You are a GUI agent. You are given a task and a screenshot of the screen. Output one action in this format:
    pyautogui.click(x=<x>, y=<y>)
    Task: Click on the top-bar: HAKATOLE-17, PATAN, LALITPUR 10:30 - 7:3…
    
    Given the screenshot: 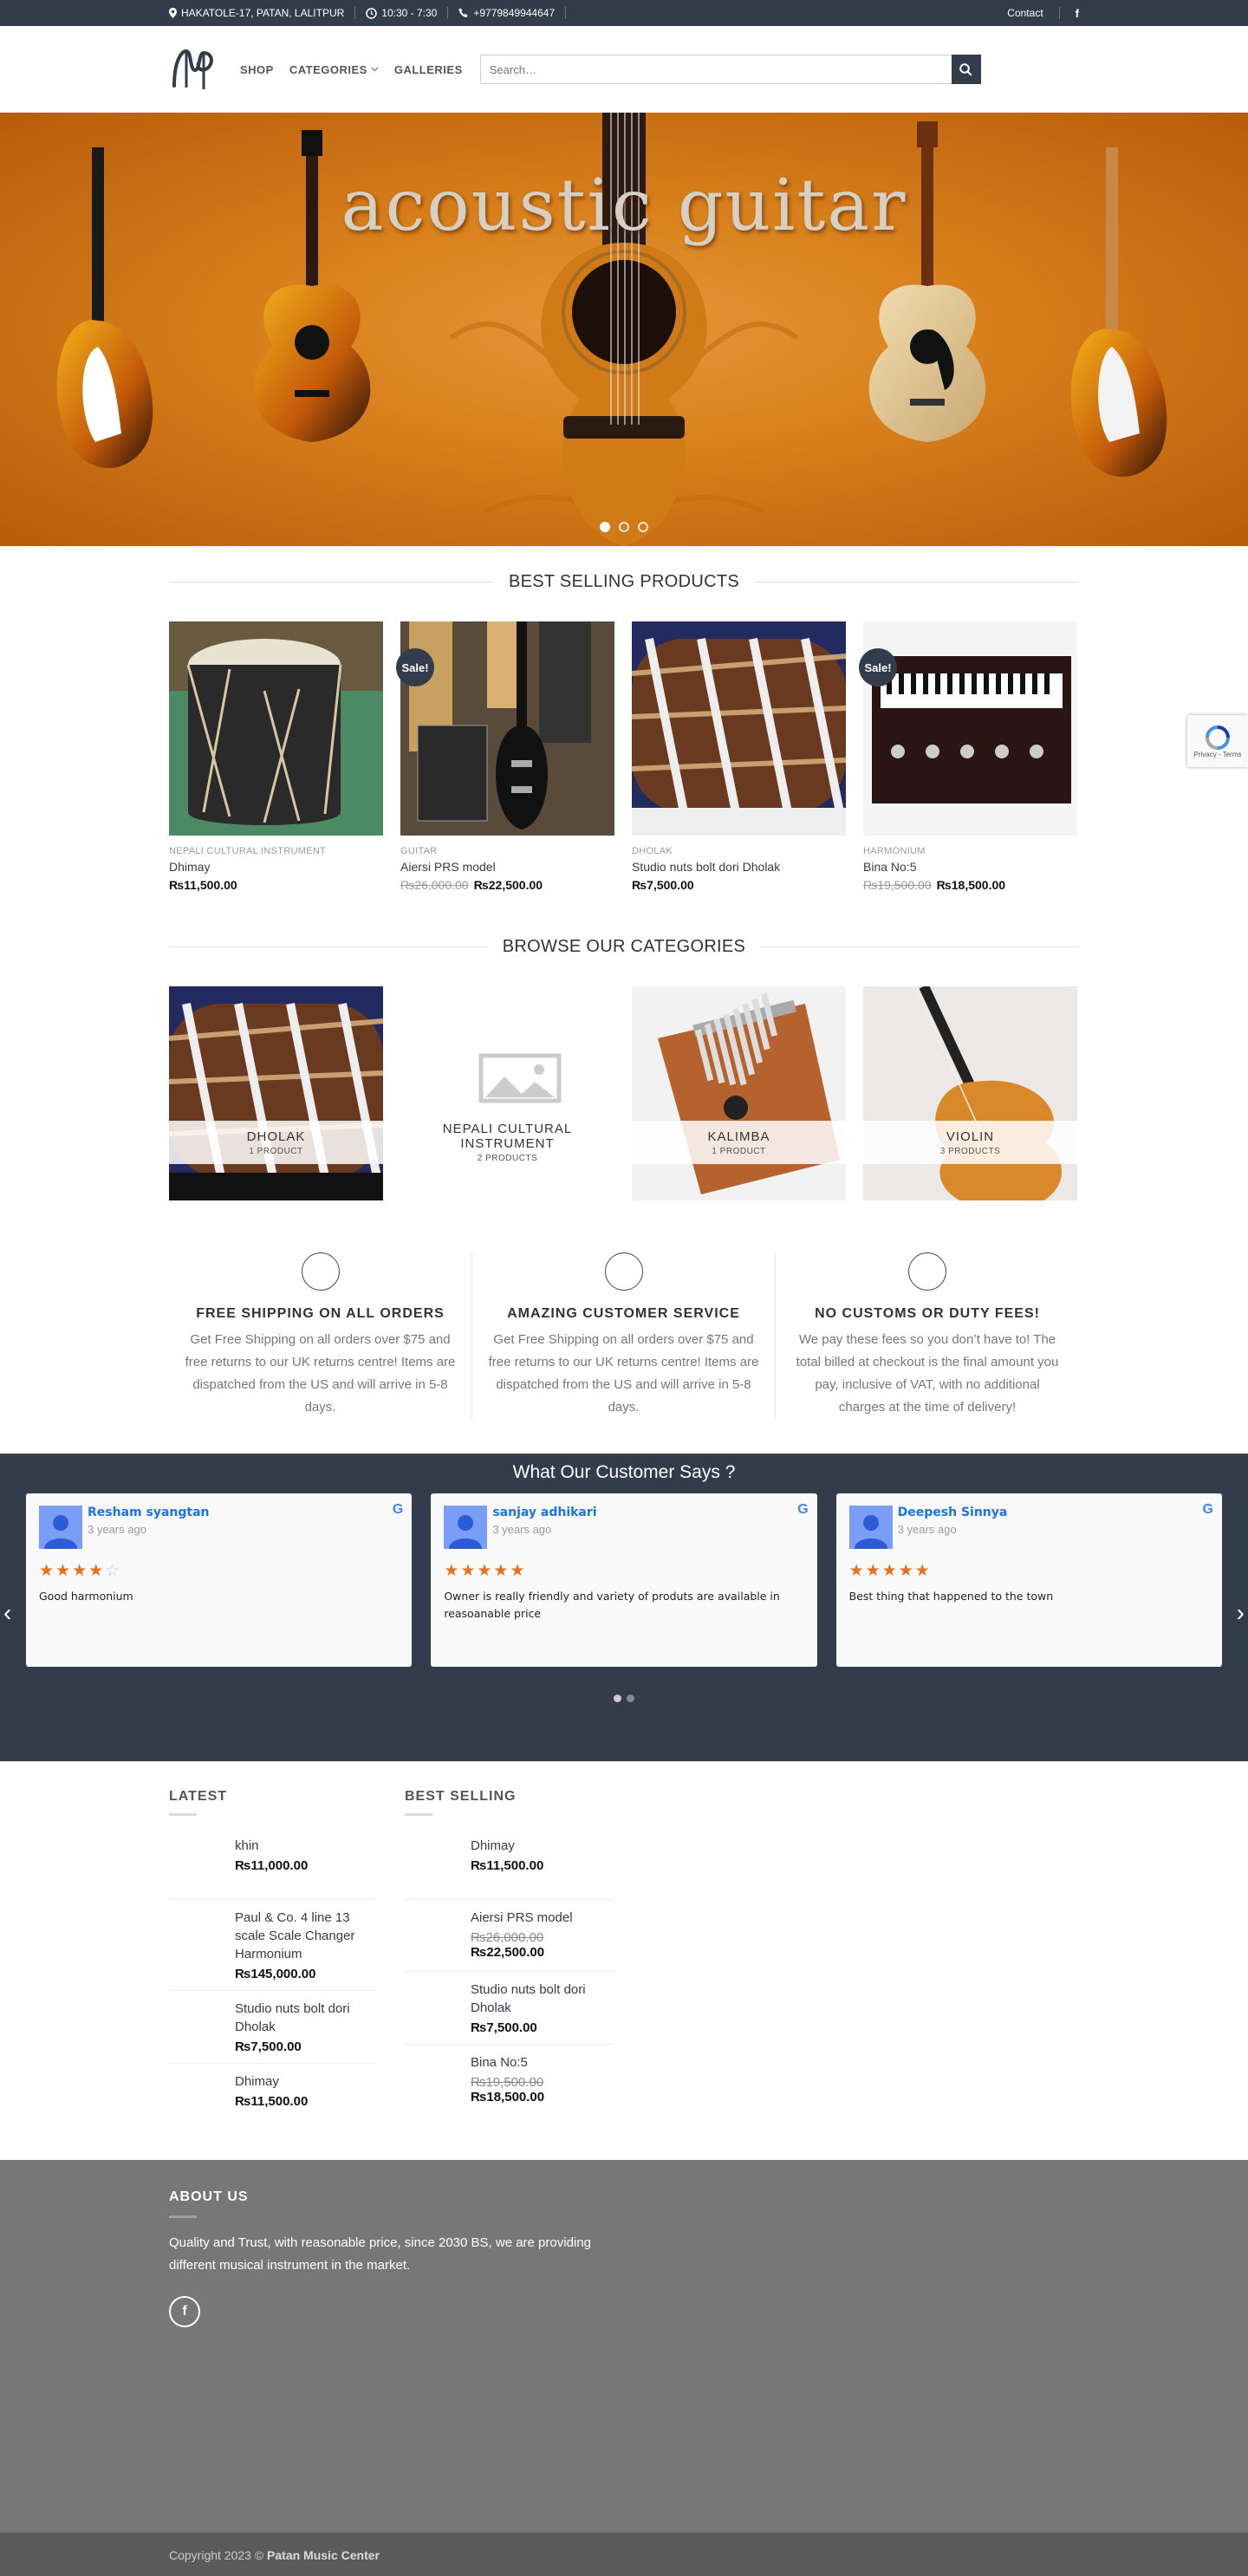 What is the action you would take?
    pyautogui.click(x=624, y=13)
    